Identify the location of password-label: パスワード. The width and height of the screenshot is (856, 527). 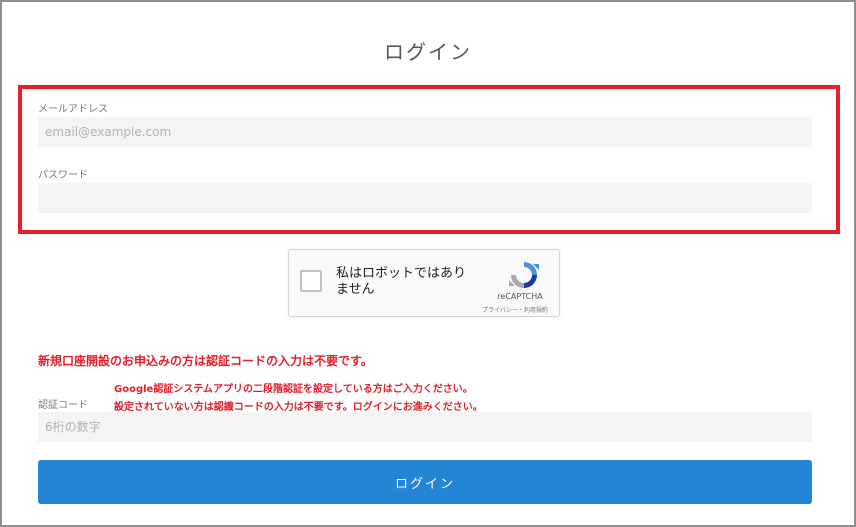
(63, 175).